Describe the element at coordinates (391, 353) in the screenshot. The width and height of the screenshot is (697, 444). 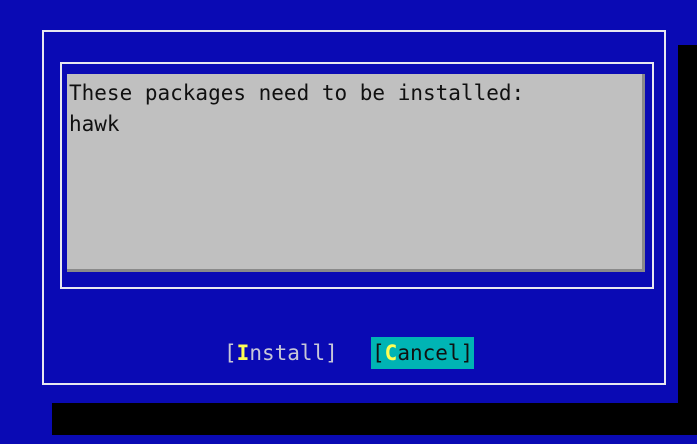
I see `cancel-hotkey: C` at that location.